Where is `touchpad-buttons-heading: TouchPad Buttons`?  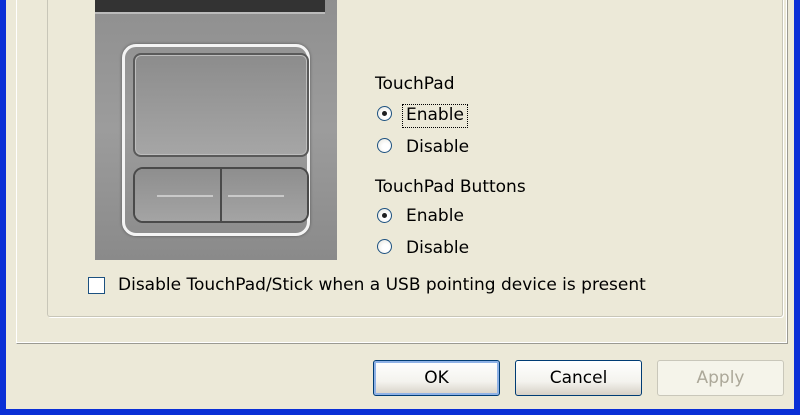
touchpad-buttons-heading: TouchPad Buttons is located at coordinates (450, 187).